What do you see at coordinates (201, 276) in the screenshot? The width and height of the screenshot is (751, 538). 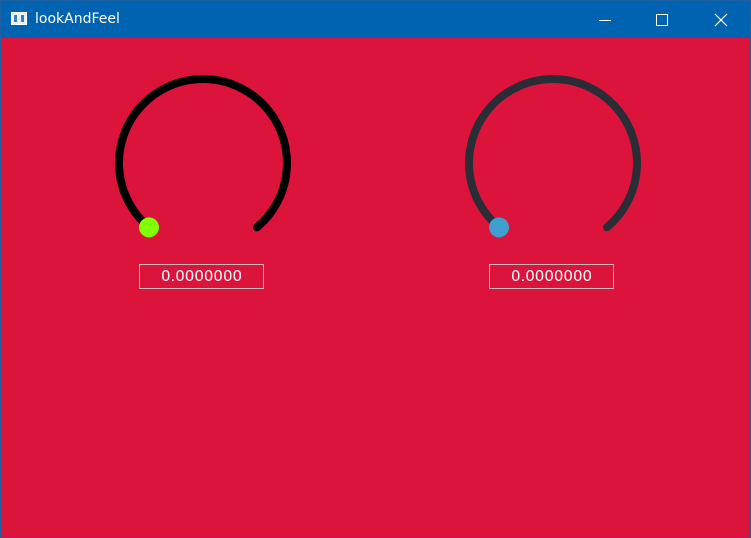 I see `value-textbox-left: 0.0000000` at bounding box center [201, 276].